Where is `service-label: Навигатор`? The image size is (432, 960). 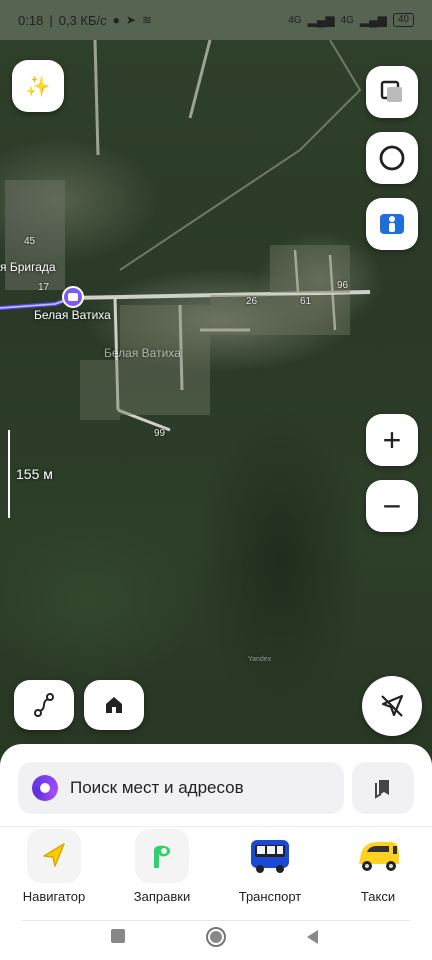 service-label: Навигатор is located at coordinates (54, 896).